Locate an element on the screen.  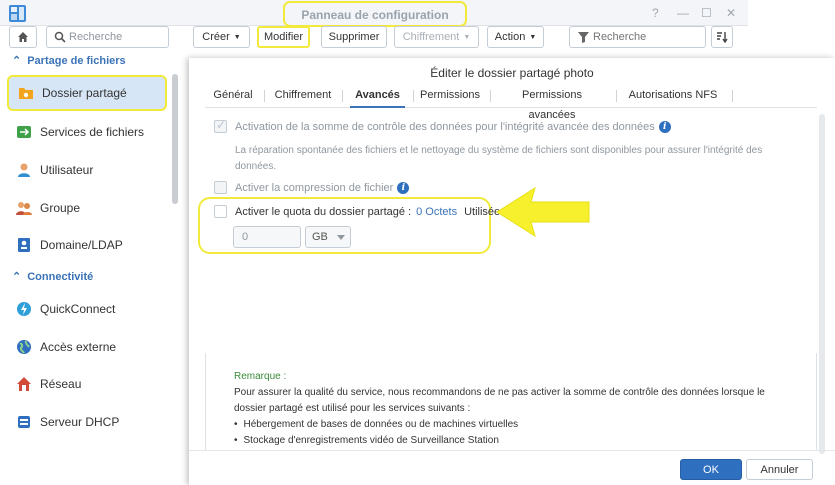
toolbar-search is located at coordinates (637, 37).